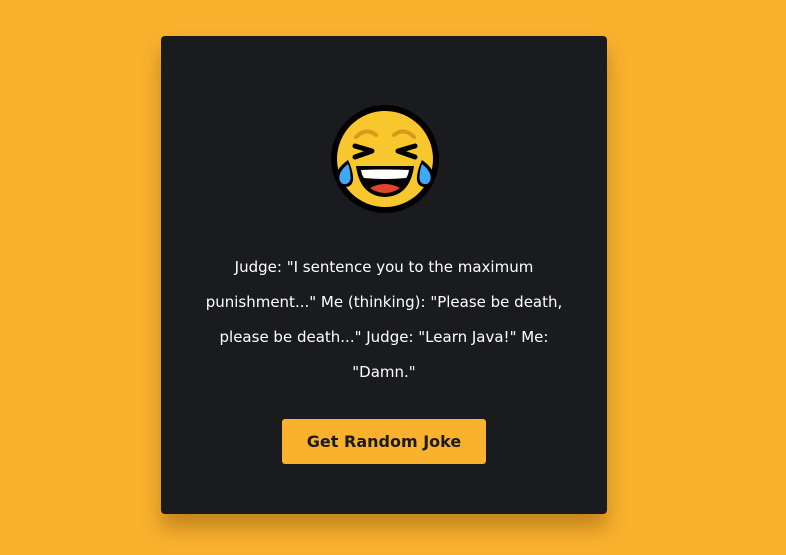 The width and height of the screenshot is (786, 555). What do you see at coordinates (385, 159) in the screenshot?
I see `face-with-tears-of-joy-icon` at bounding box center [385, 159].